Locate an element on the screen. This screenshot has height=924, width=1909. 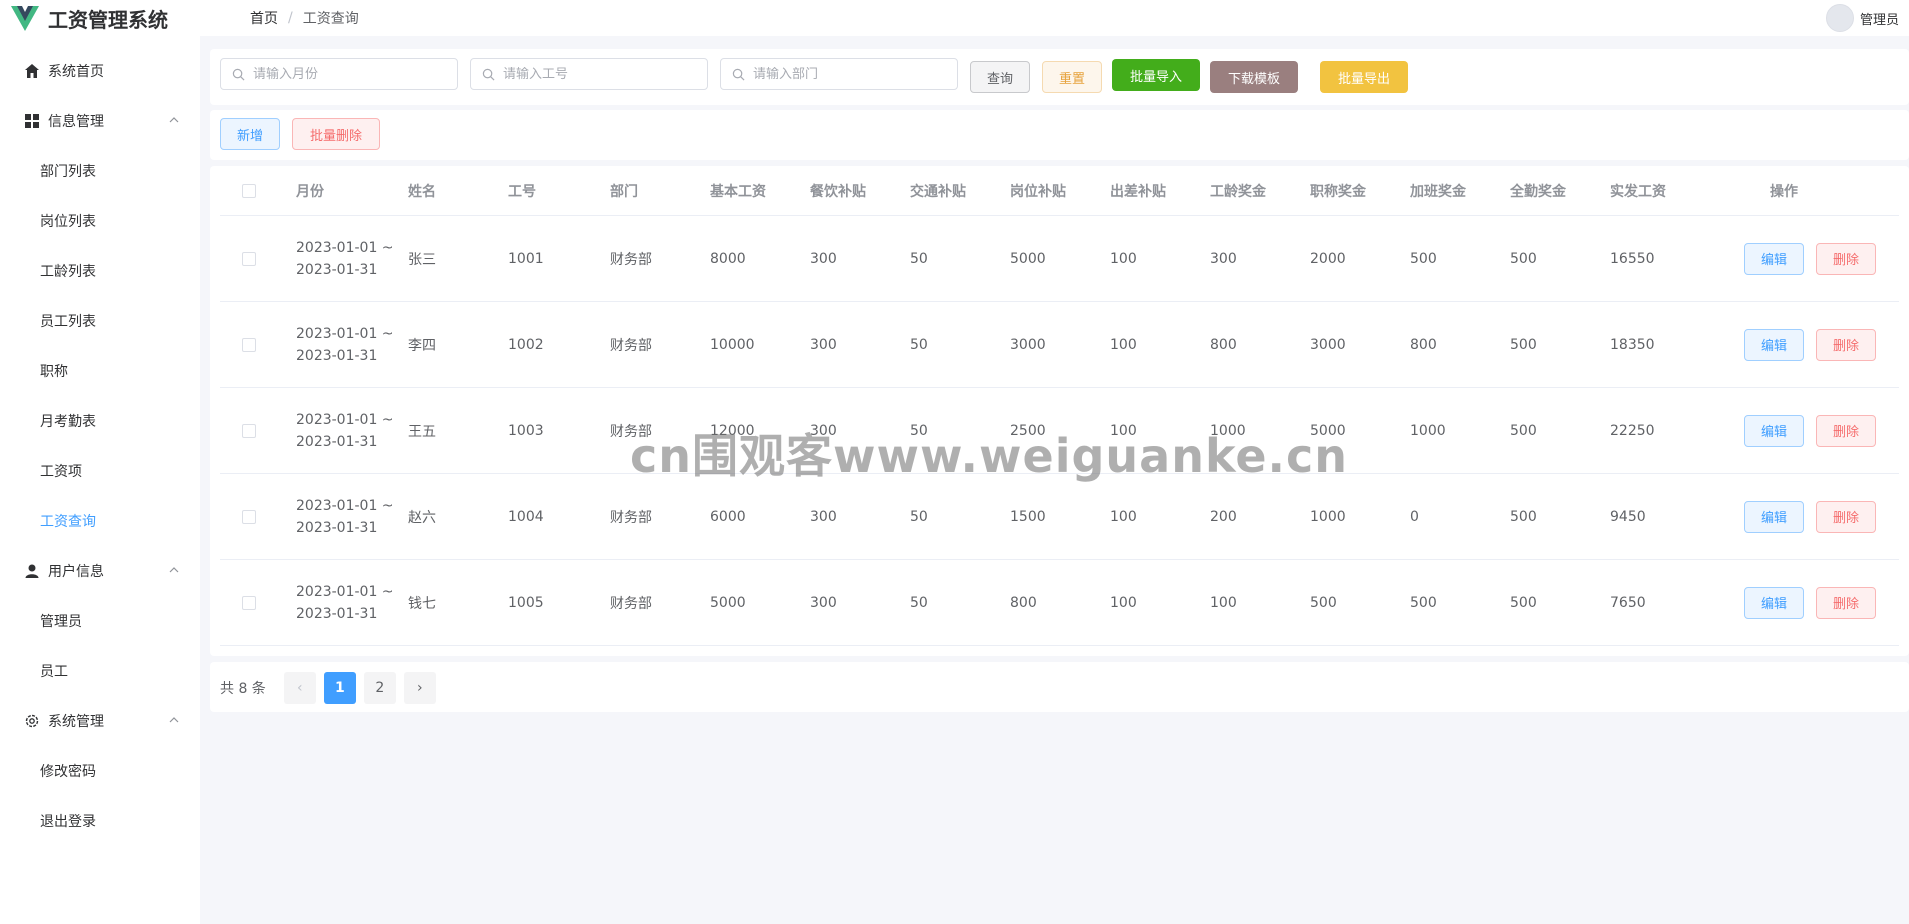
row-actions: 编辑 删除 is located at coordinates (1816, 516).